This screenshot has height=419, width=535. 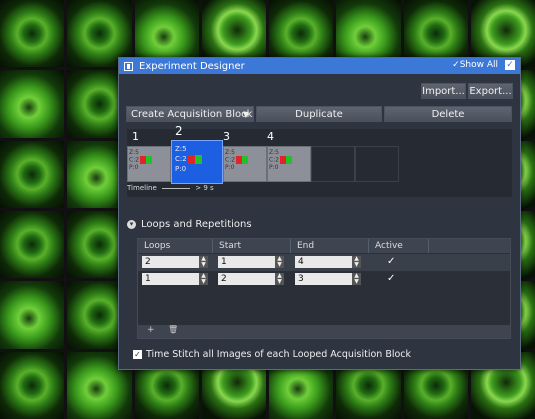 What do you see at coordinates (226, 136) in the screenshot?
I see `block-number: 3` at bounding box center [226, 136].